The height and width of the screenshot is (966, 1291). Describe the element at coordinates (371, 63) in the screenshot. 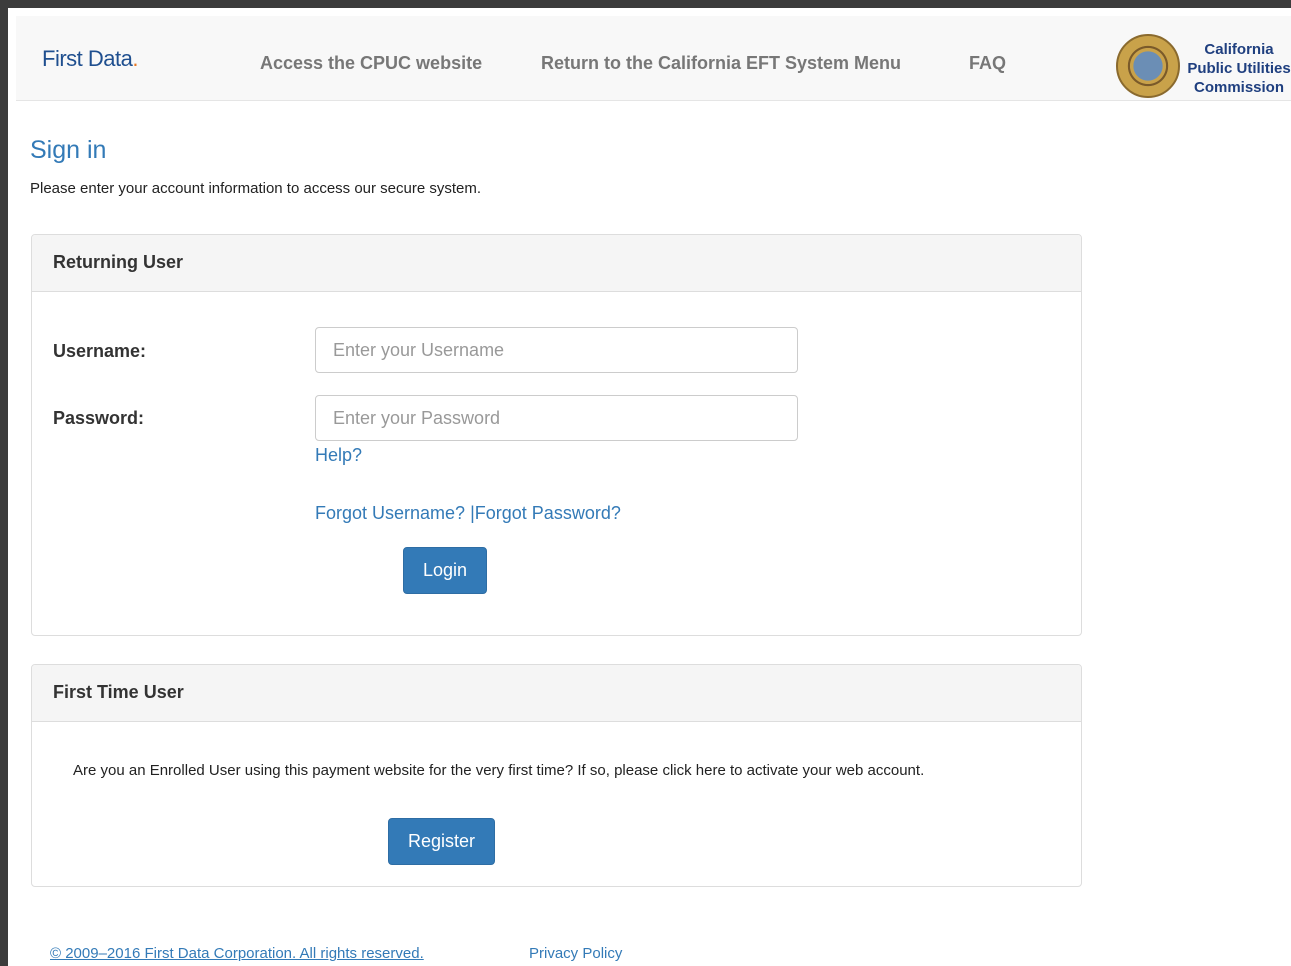

I see `nav-cpuc-website-link: Access the CPUC website` at that location.